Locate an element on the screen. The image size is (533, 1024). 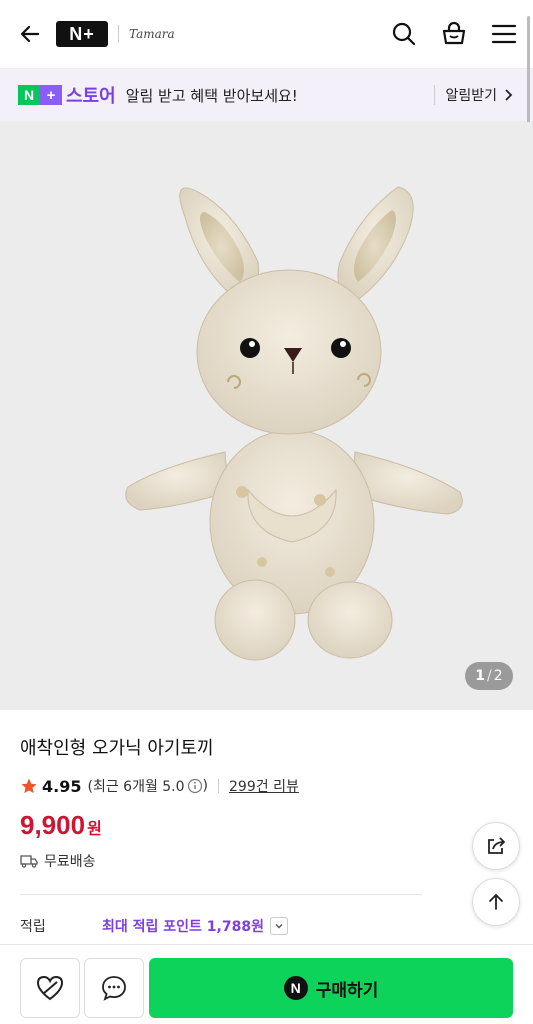
chevron-right-icon is located at coordinates (509, 95).